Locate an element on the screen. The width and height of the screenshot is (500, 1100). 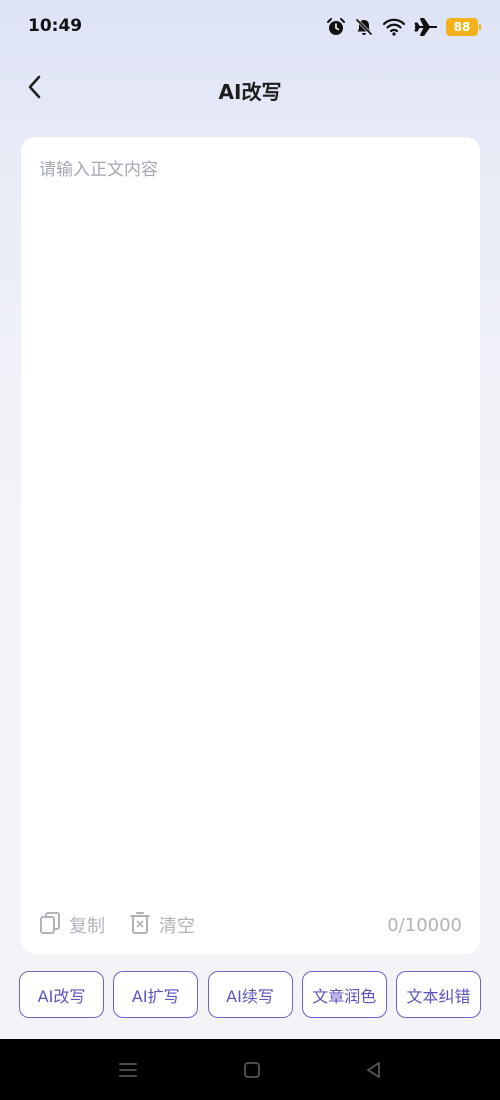
trash-icon is located at coordinates (140, 925).